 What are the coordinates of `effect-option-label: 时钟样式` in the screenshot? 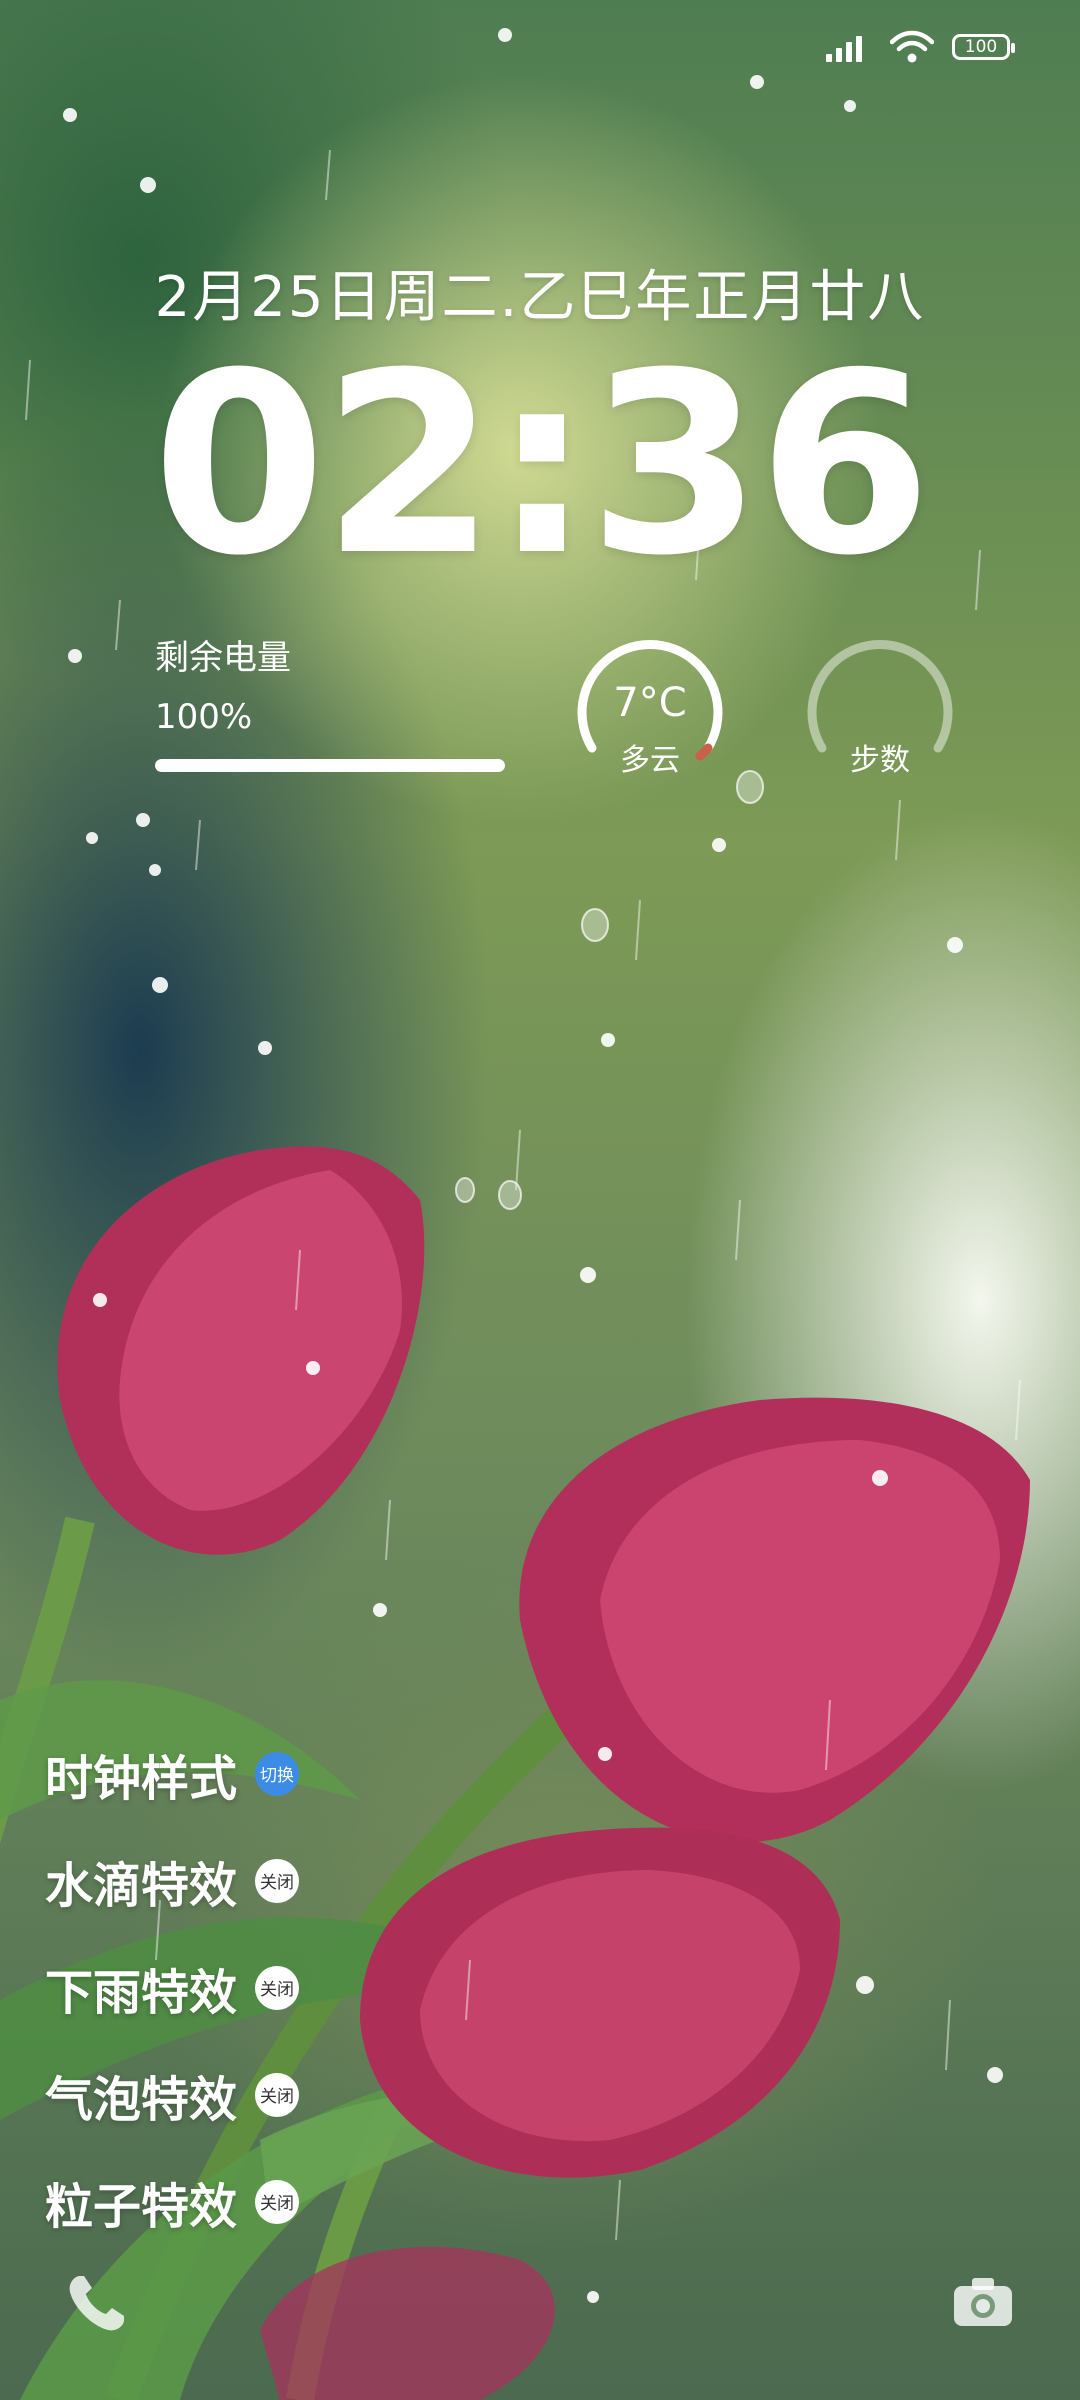 It's located at (141, 1778).